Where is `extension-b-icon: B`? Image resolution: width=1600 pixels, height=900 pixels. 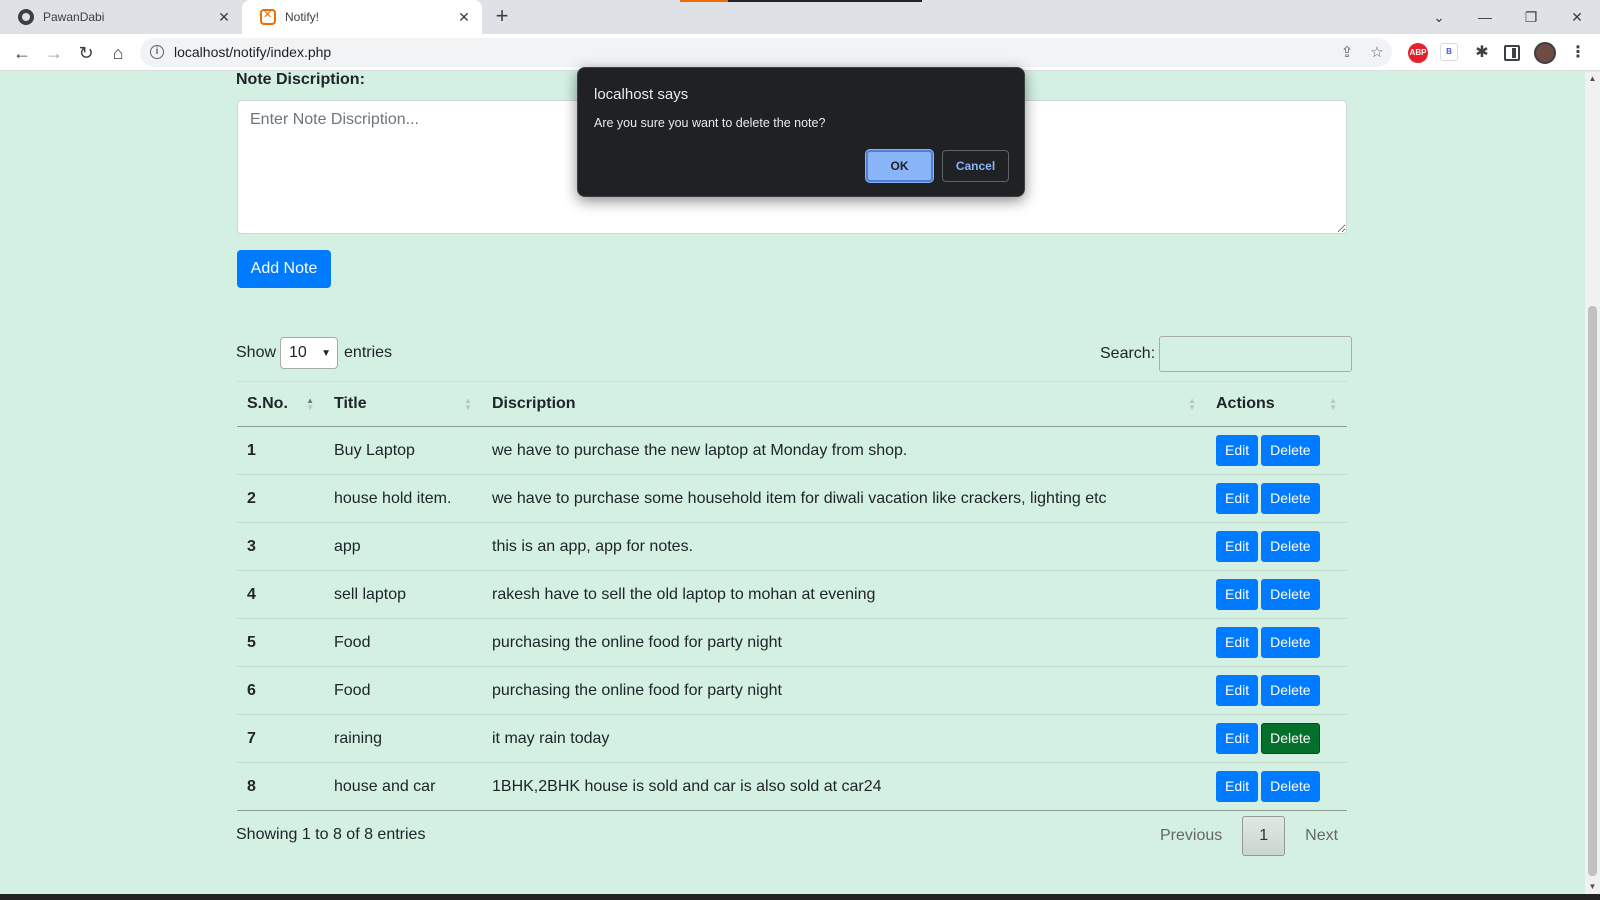
extension-b-icon: B is located at coordinates (1449, 52).